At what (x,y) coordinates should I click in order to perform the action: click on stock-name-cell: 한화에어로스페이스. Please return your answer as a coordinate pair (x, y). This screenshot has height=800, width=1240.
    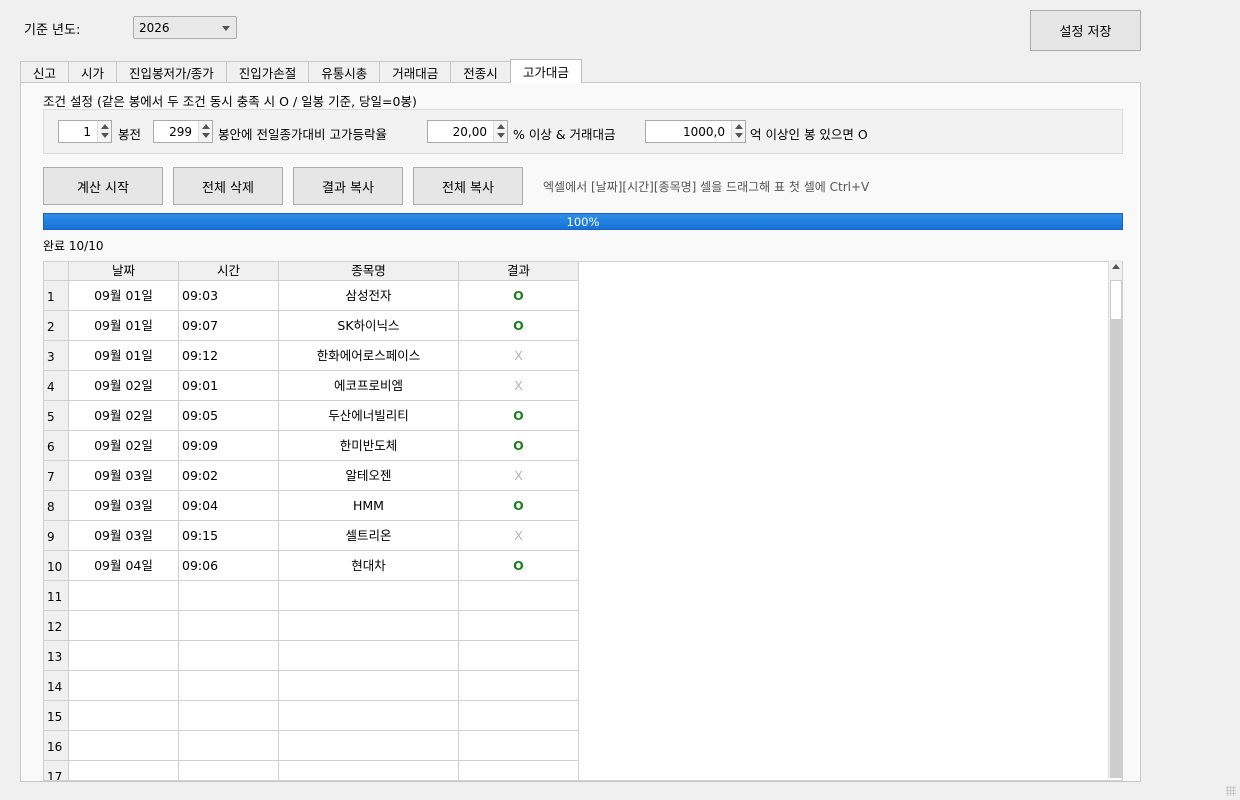
    Looking at the image, I should click on (369, 356).